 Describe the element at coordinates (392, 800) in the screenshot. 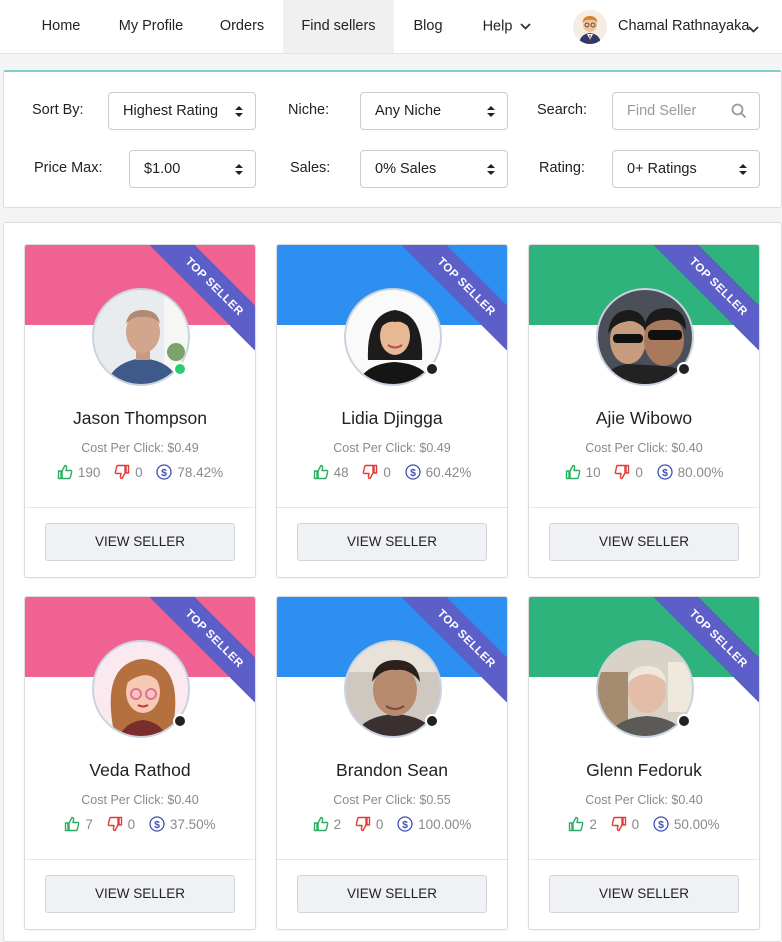

I see `cost-per-click: Cost Per Click: $0.55` at that location.